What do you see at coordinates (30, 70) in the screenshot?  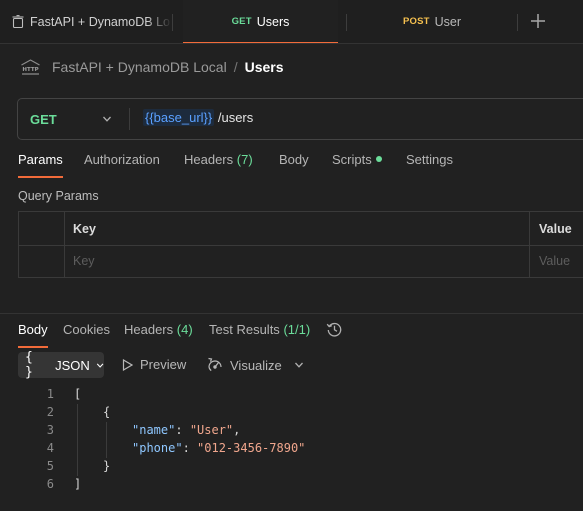 I see `svg-text: HTTP` at bounding box center [30, 70].